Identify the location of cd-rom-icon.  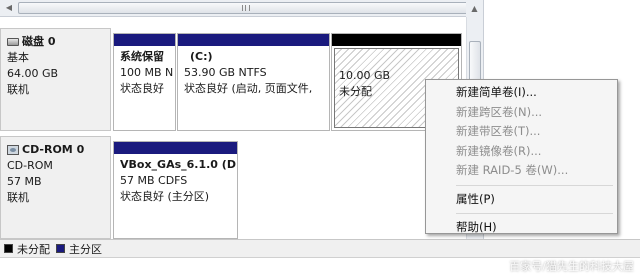
(13, 150).